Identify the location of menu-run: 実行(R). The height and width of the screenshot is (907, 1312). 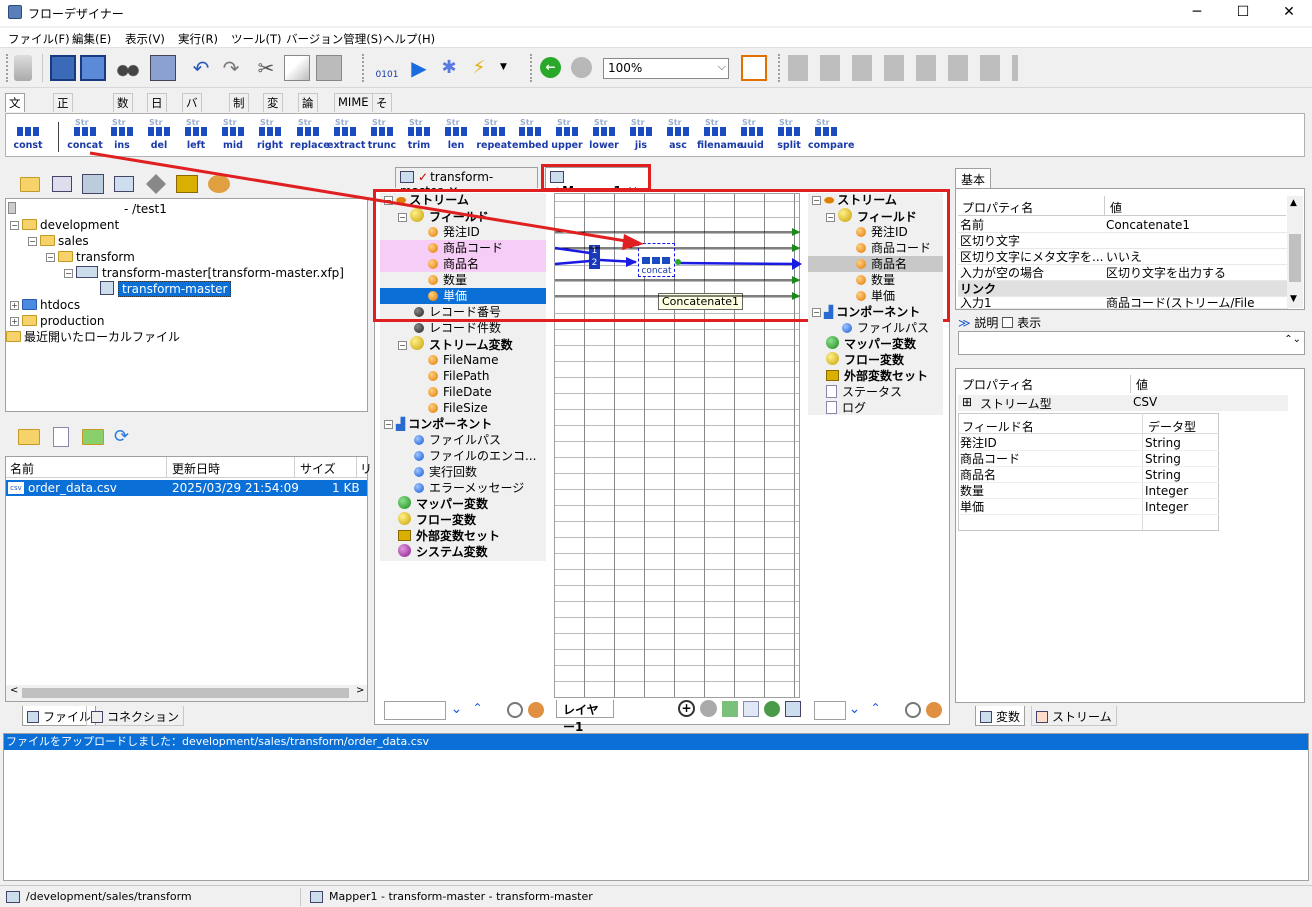
(198, 39).